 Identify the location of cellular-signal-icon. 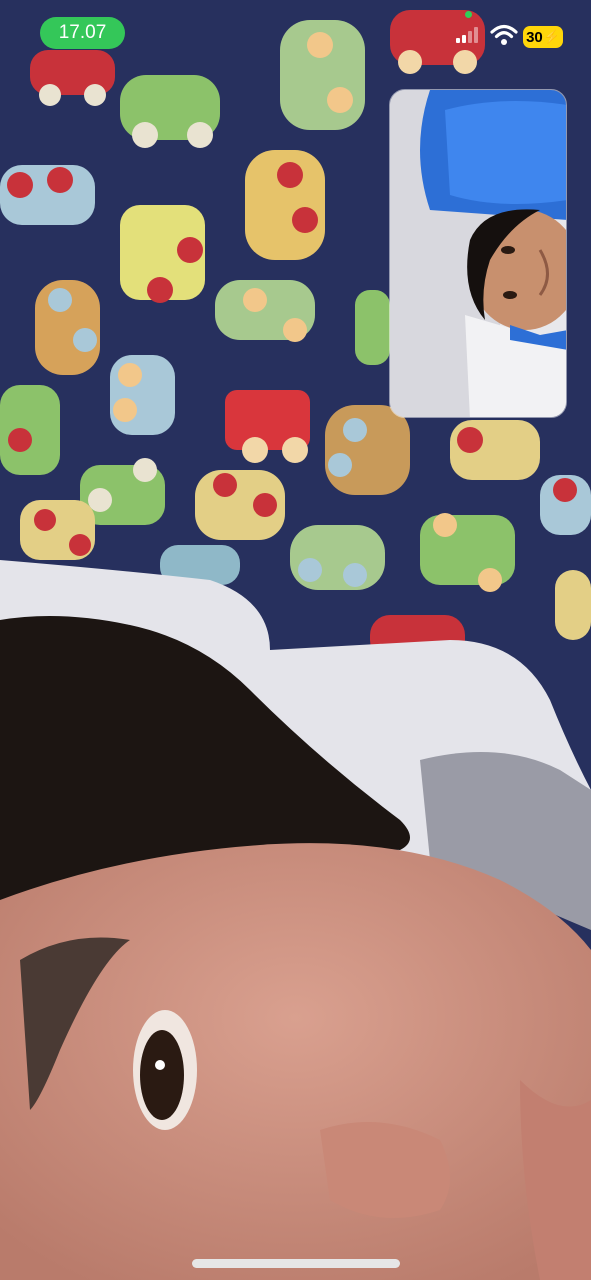
(467, 35).